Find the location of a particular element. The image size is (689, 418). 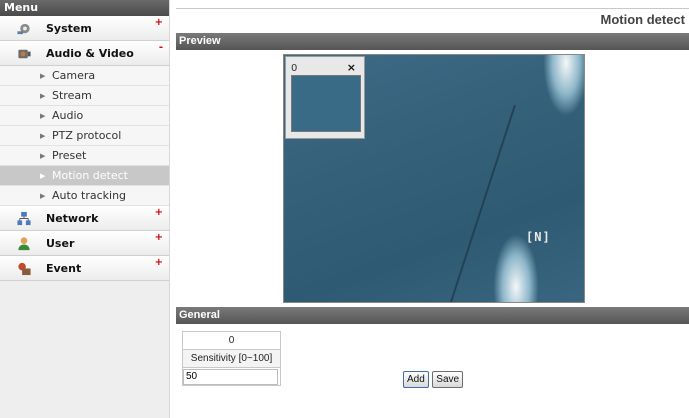

sidebar-item-label: Camera is located at coordinates (74, 75).